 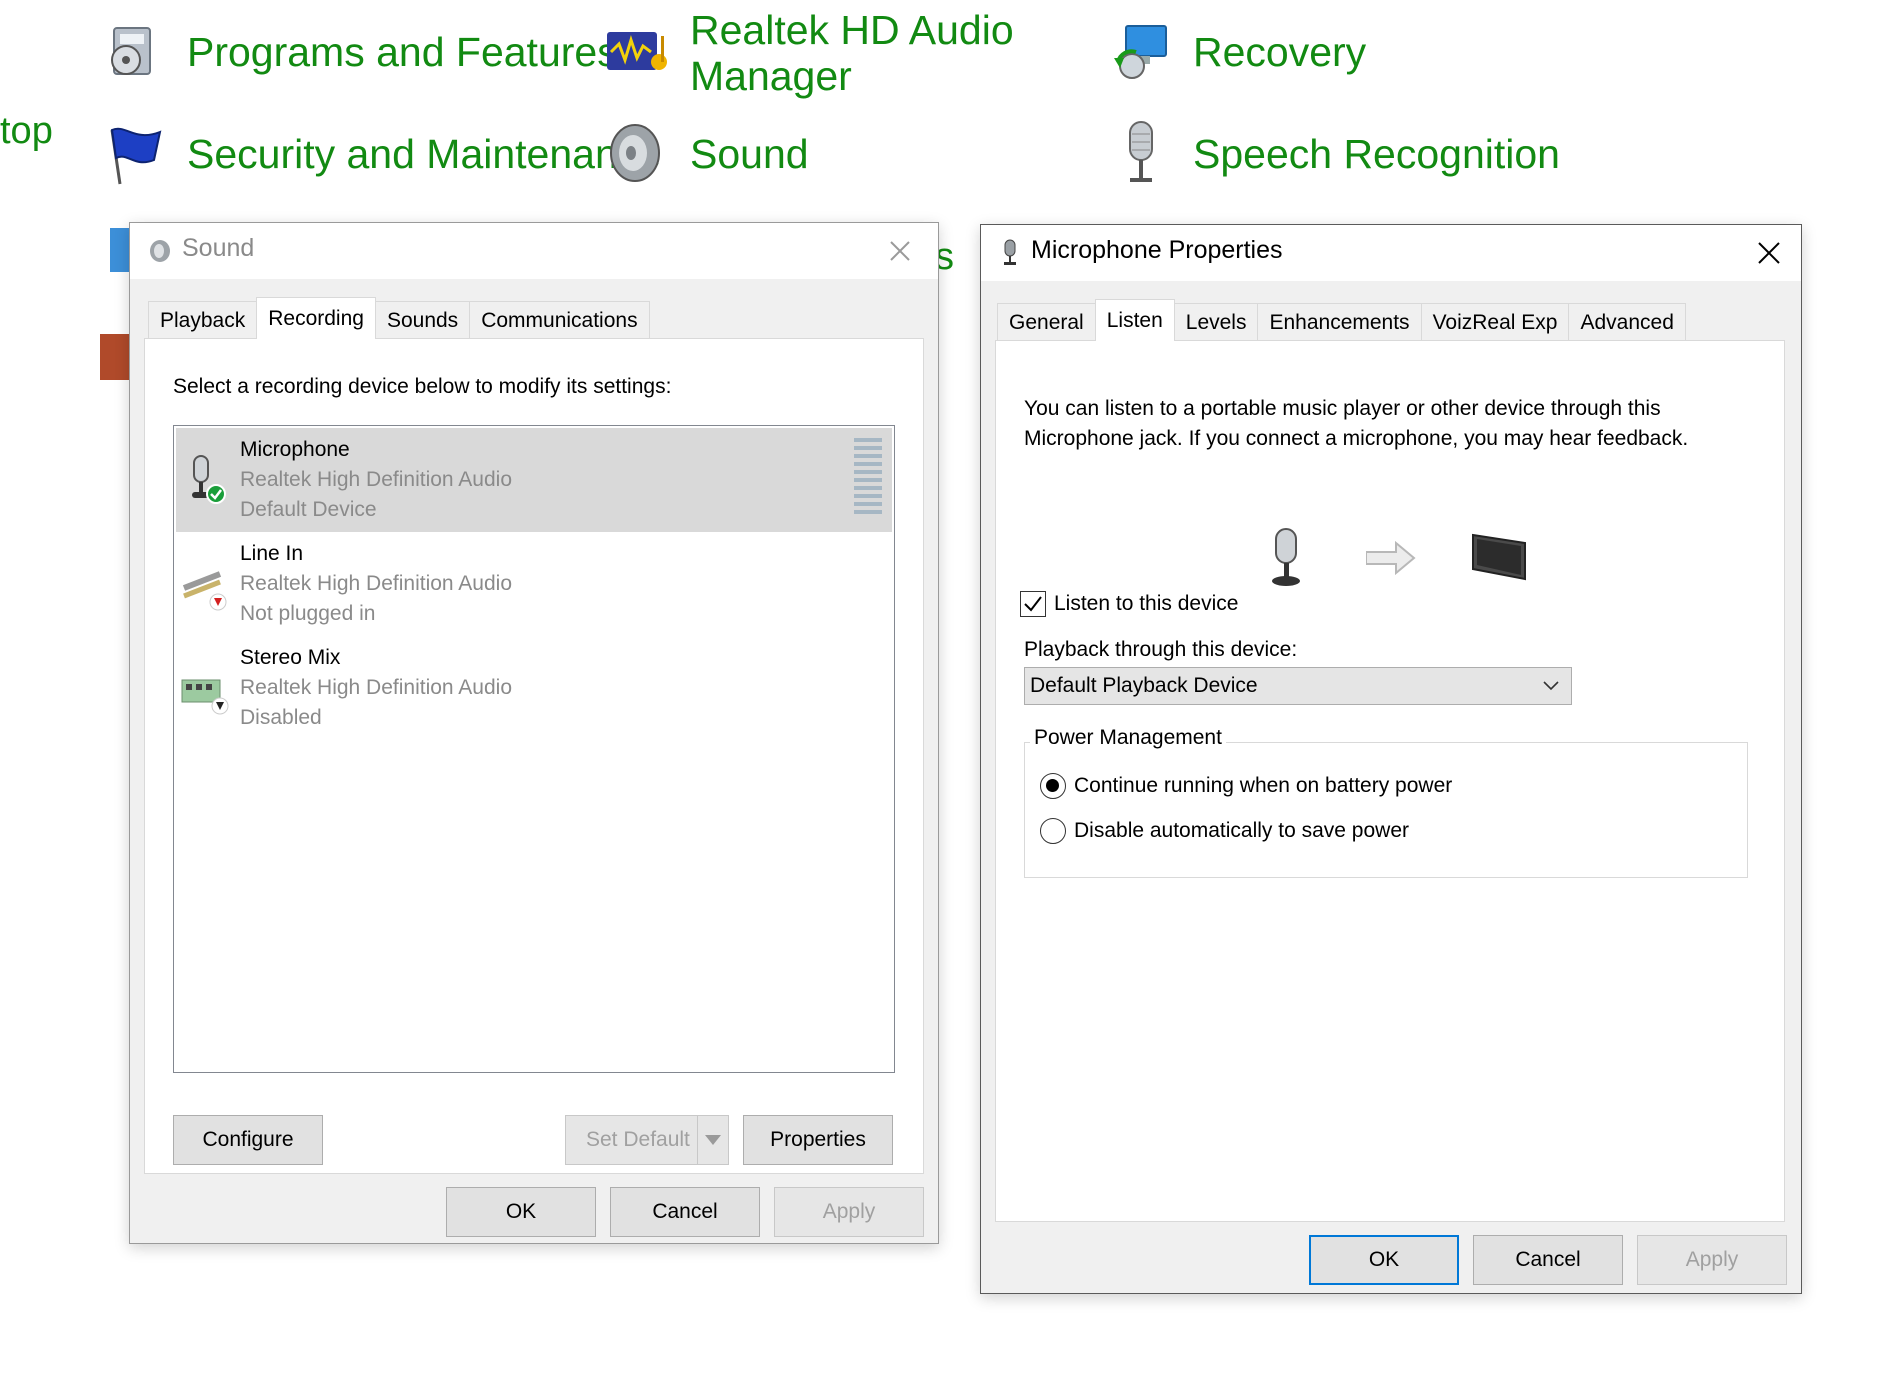 What do you see at coordinates (424, 154) in the screenshot?
I see `security-maintenance-link: Security and Maintenance` at bounding box center [424, 154].